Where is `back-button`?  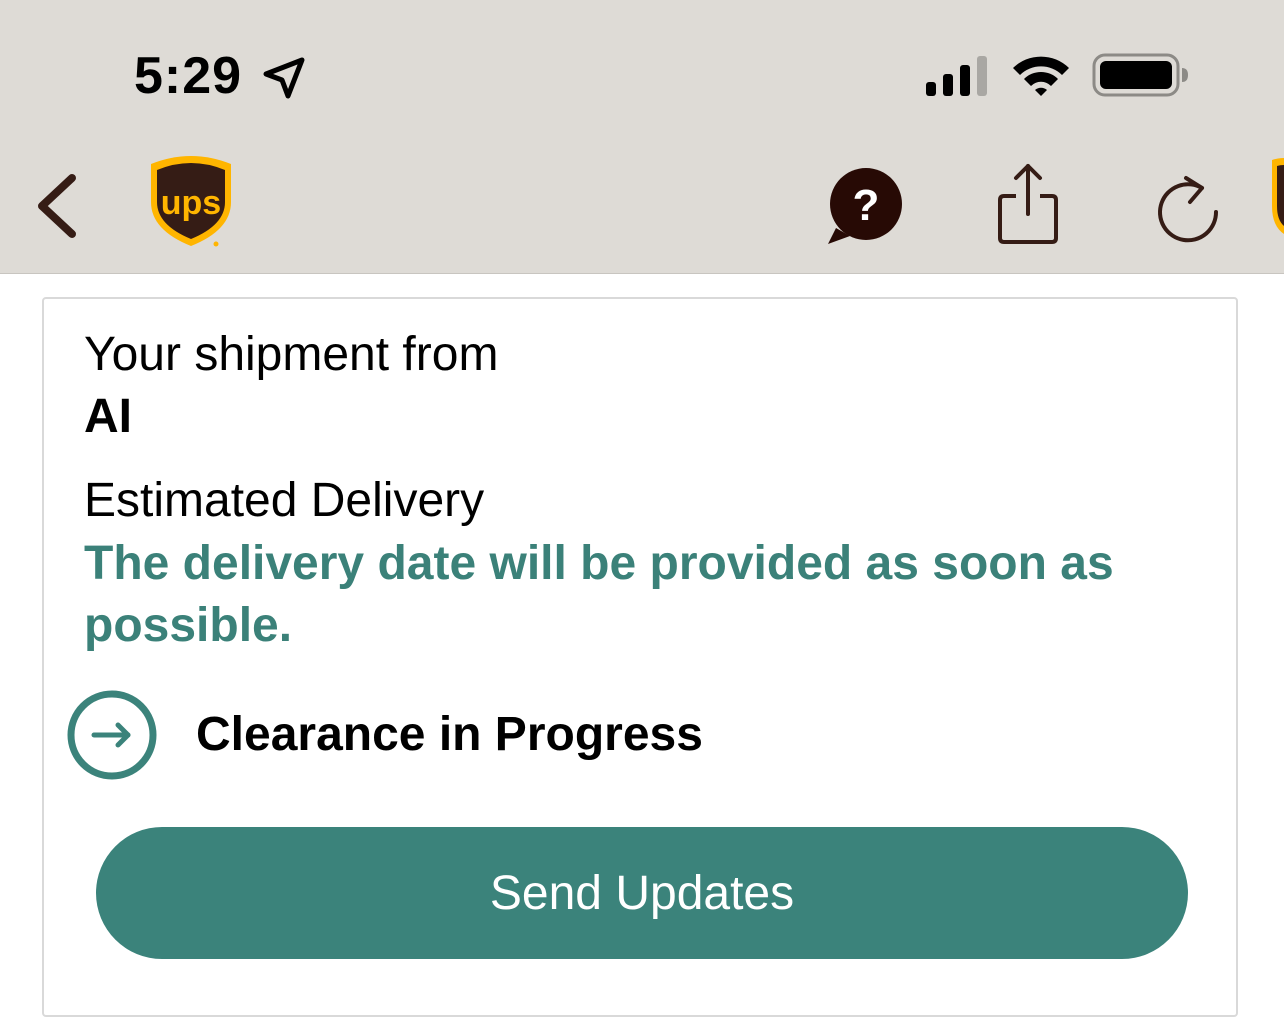 back-button is located at coordinates (61, 206).